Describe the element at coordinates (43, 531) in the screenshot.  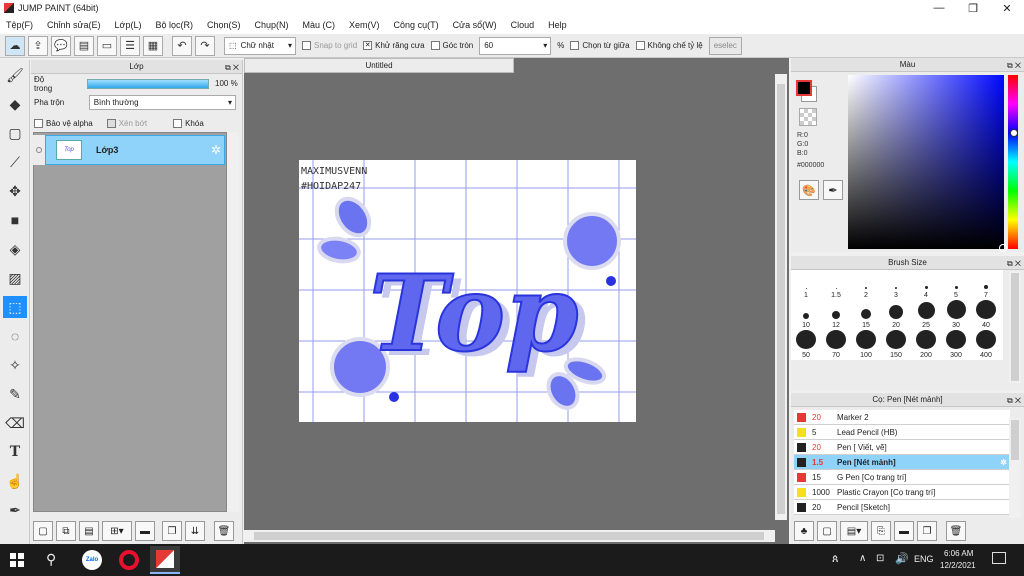
I see `new-layer-icon: ▢` at that location.